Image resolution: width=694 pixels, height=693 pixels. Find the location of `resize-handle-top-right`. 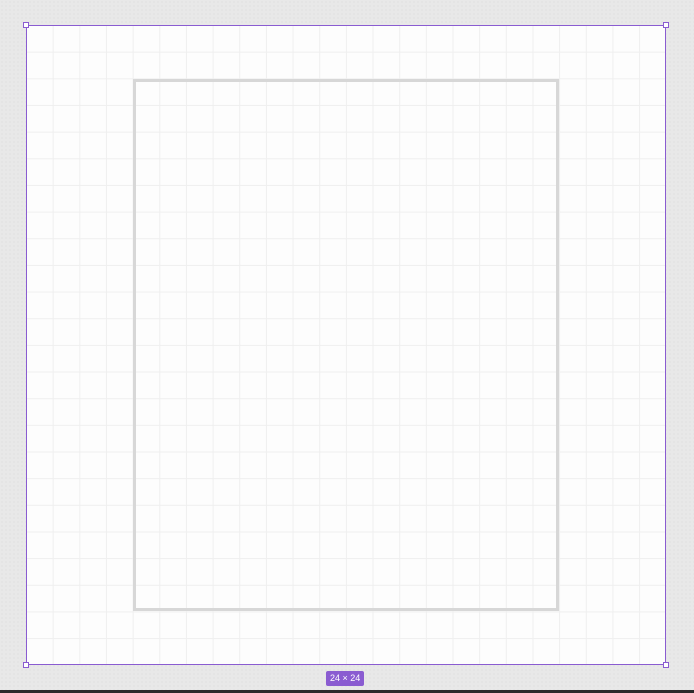

resize-handle-top-right is located at coordinates (666, 25).